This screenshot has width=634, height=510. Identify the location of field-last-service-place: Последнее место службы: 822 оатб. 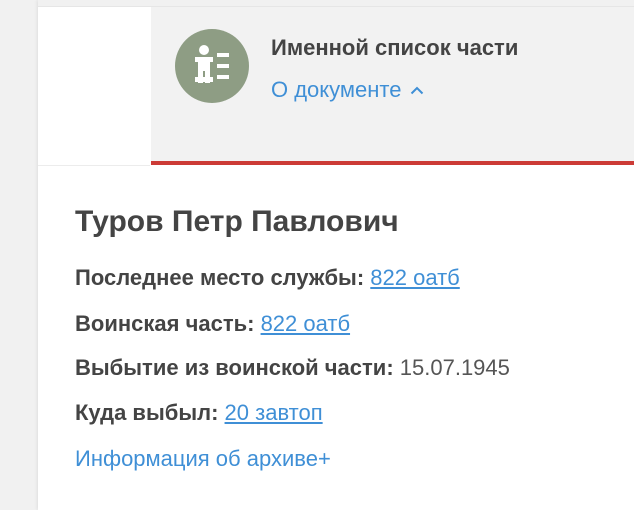
(267, 278).